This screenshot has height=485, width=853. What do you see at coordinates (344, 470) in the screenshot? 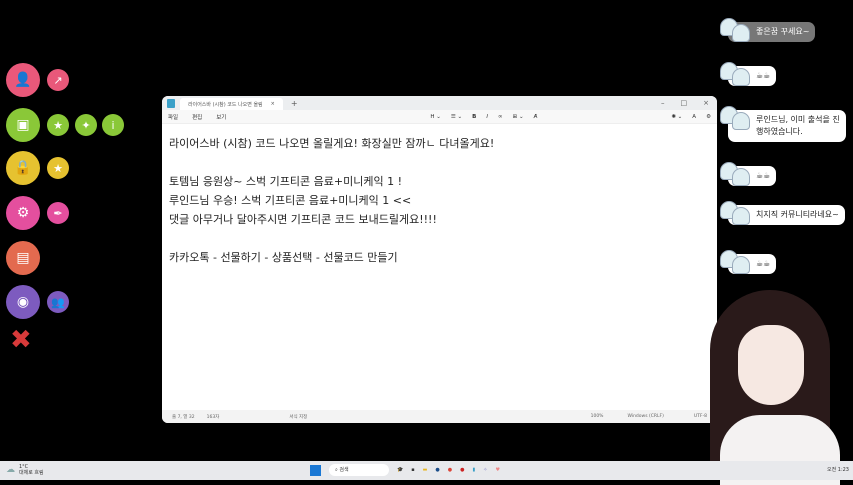
I see `search-label: 검색` at bounding box center [344, 470].